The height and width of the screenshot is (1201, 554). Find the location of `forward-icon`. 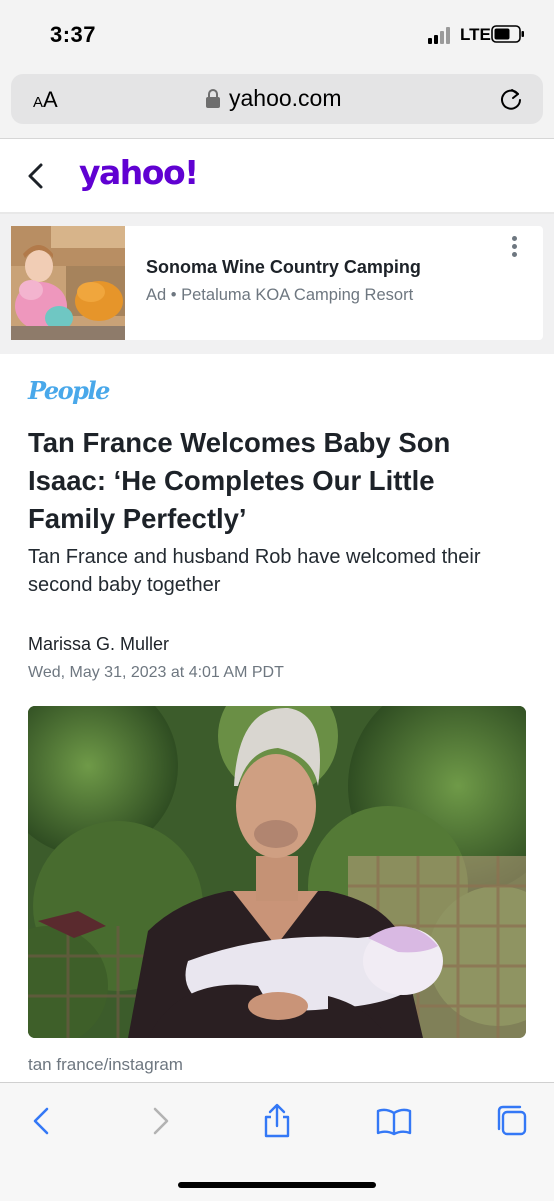

forward-icon is located at coordinates (160, 1121).